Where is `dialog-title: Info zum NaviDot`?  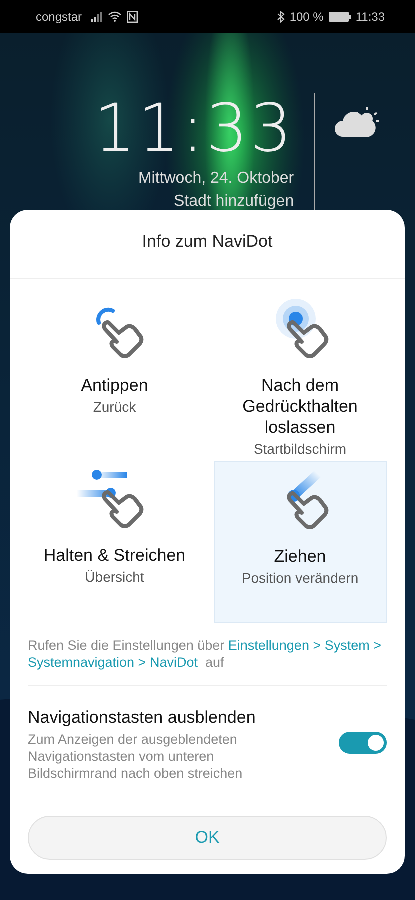 dialog-title: Info zum NaviDot is located at coordinates (207, 244).